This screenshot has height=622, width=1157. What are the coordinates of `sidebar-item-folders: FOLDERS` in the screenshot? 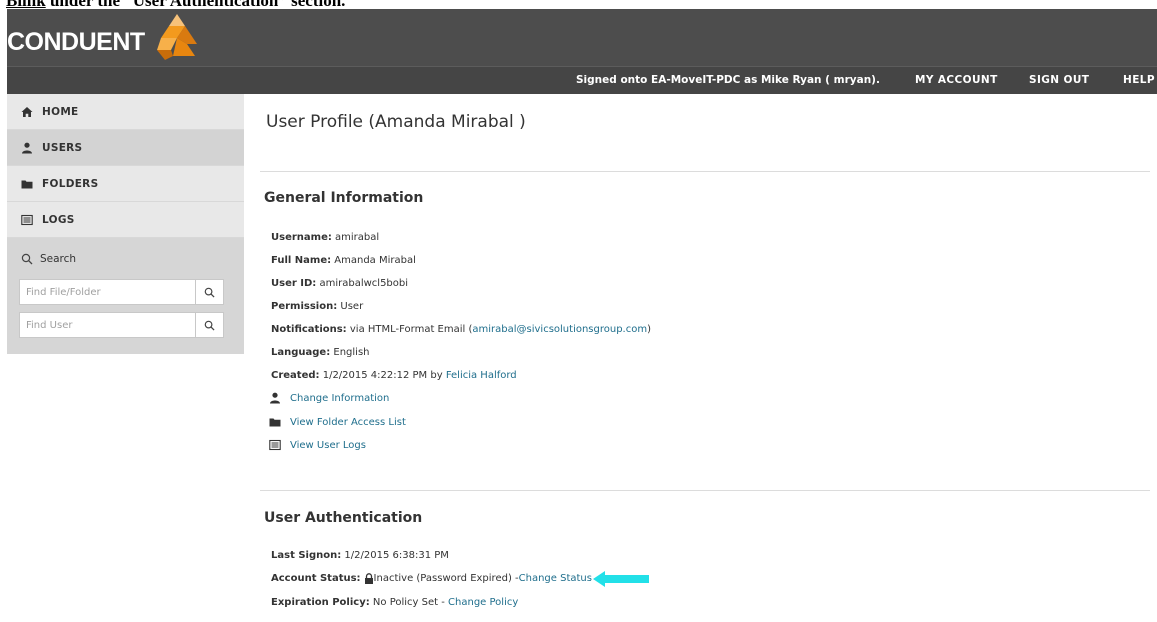 It's located at (125, 184).